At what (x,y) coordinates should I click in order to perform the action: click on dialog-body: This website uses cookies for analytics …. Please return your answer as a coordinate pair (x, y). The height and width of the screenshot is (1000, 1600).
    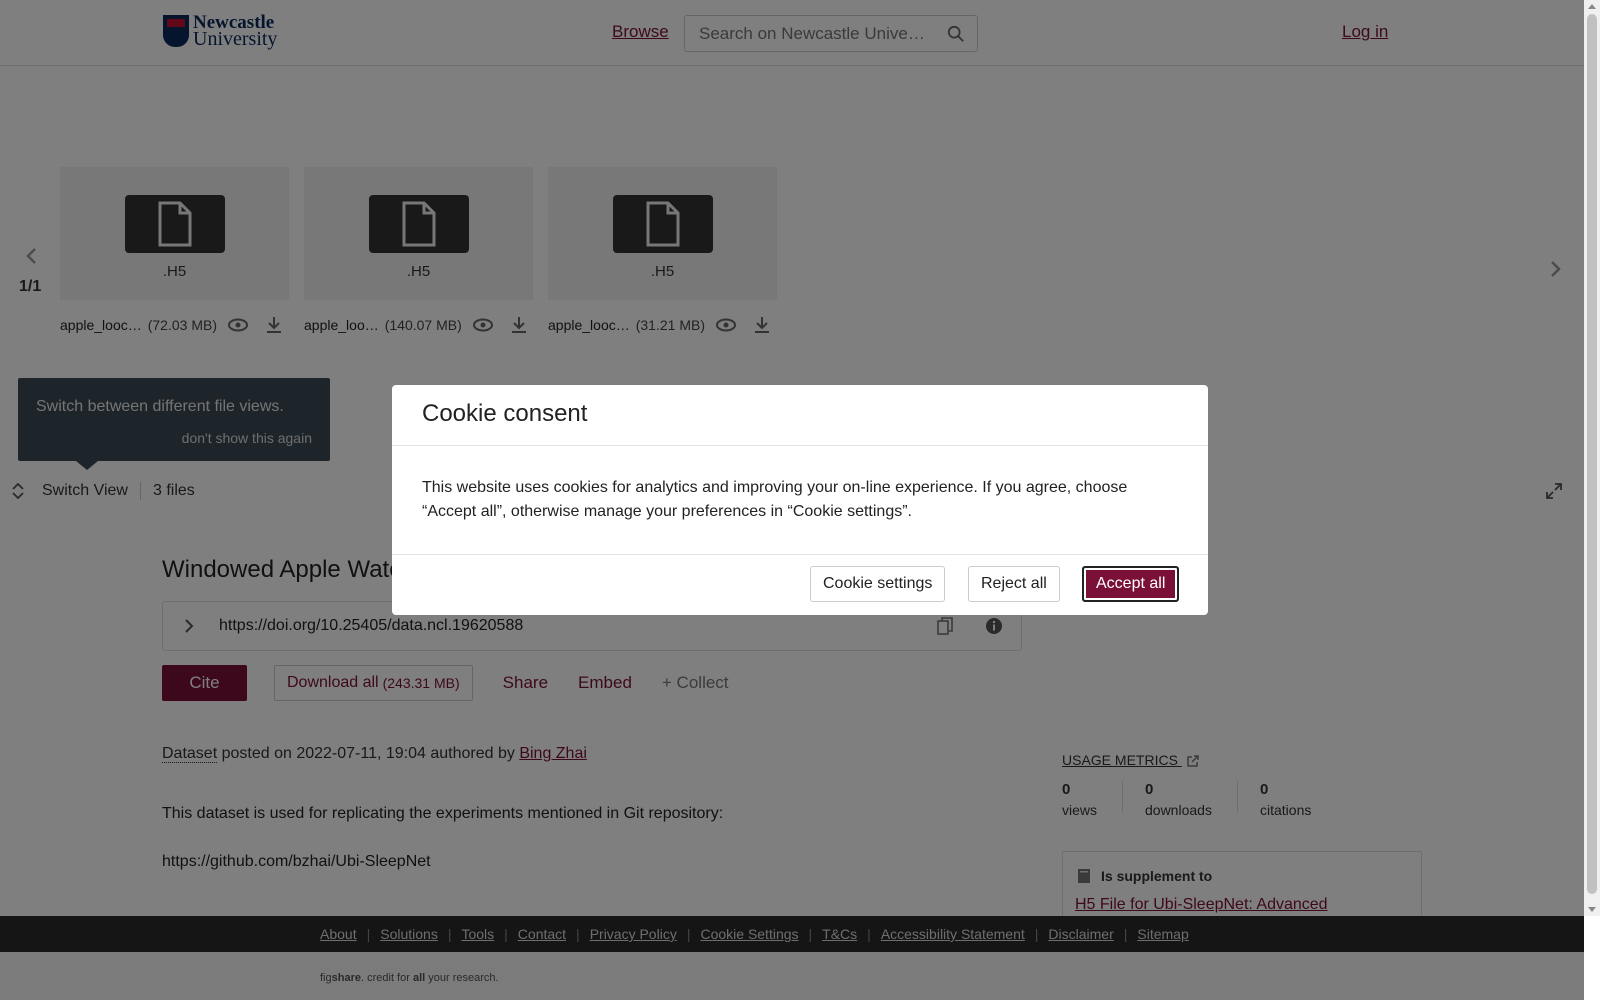
    Looking at the image, I should click on (800, 500).